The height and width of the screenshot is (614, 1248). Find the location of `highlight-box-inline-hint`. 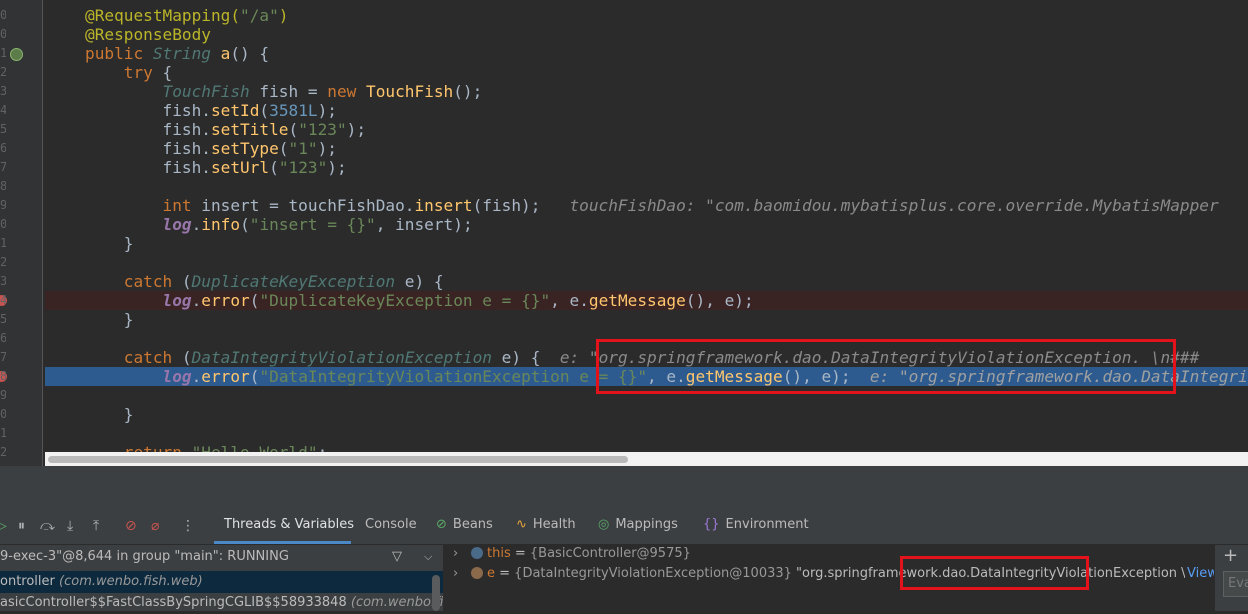

highlight-box-inline-hint is located at coordinates (886, 366).